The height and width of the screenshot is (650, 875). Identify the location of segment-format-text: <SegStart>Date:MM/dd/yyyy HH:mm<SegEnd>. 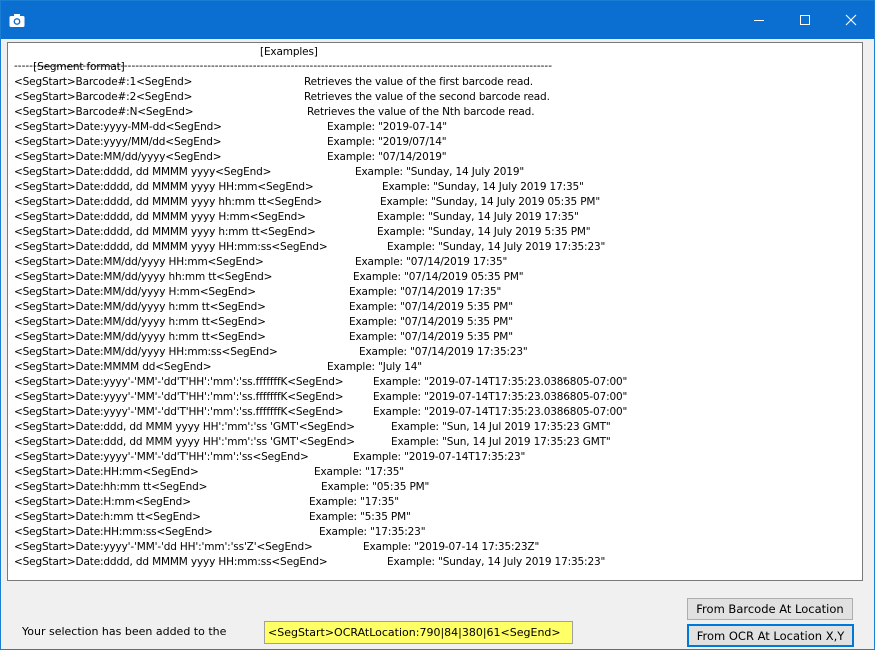
(139, 262).